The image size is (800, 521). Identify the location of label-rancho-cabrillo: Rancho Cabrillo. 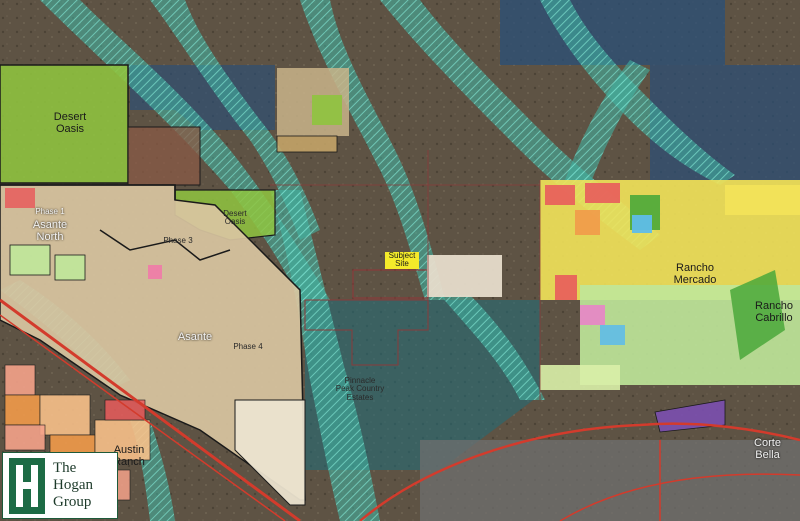
(774, 312).